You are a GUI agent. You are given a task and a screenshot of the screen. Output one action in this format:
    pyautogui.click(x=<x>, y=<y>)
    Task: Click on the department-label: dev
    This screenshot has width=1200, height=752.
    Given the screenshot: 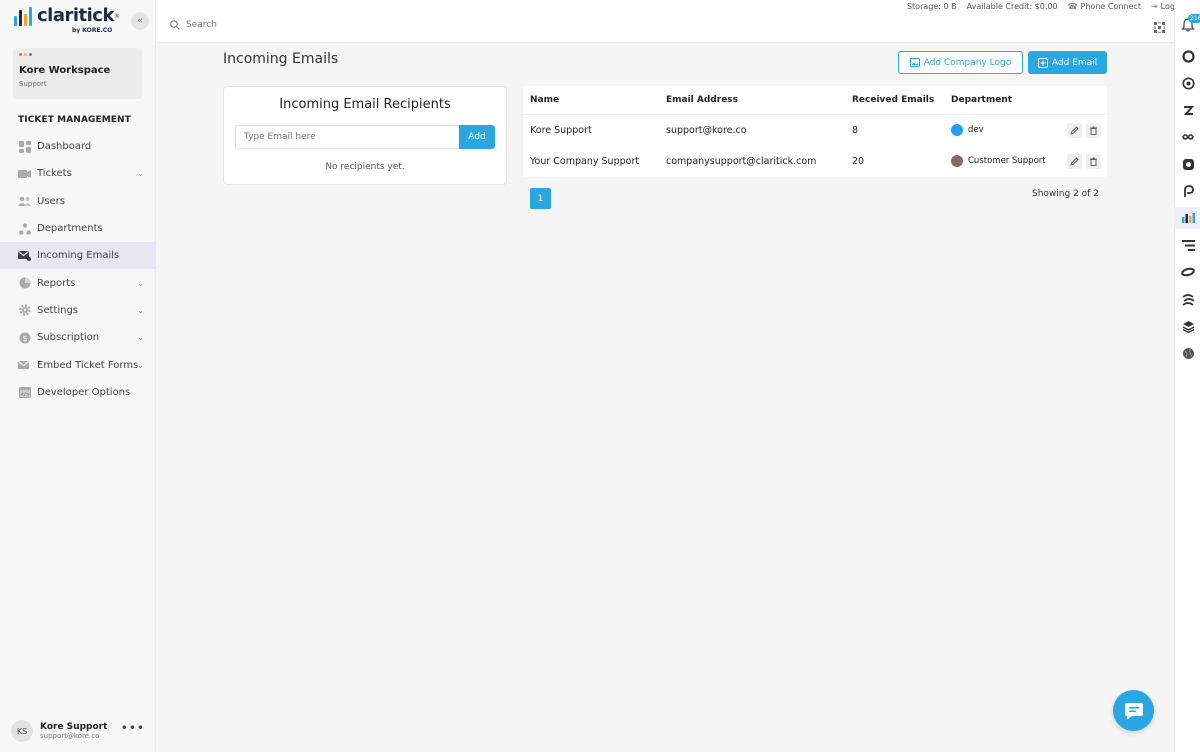 What is the action you would take?
    pyautogui.click(x=976, y=130)
    